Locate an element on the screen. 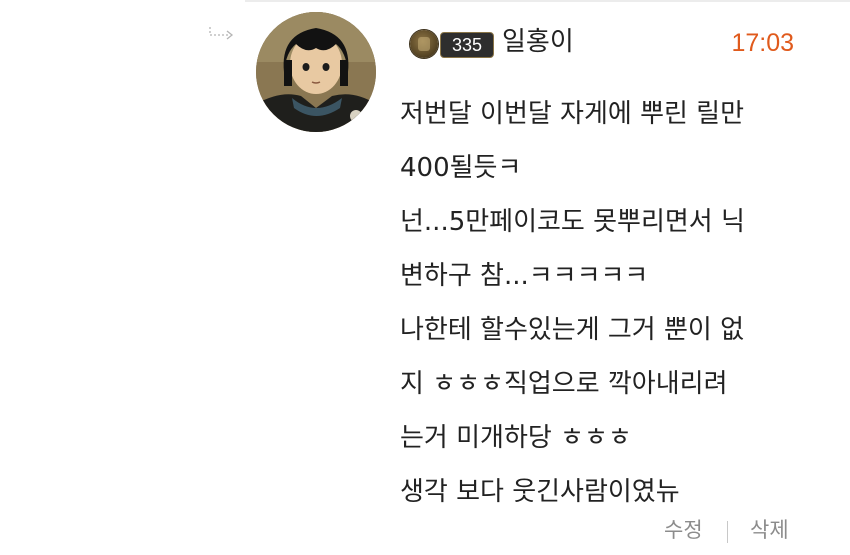 Image resolution: width=850 pixels, height=555 pixels. level-number: 335 is located at coordinates (467, 45).